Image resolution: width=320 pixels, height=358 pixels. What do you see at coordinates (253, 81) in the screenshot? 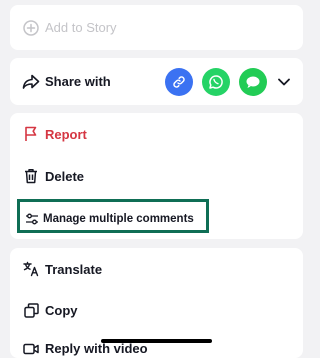
I see `message-icon` at bounding box center [253, 81].